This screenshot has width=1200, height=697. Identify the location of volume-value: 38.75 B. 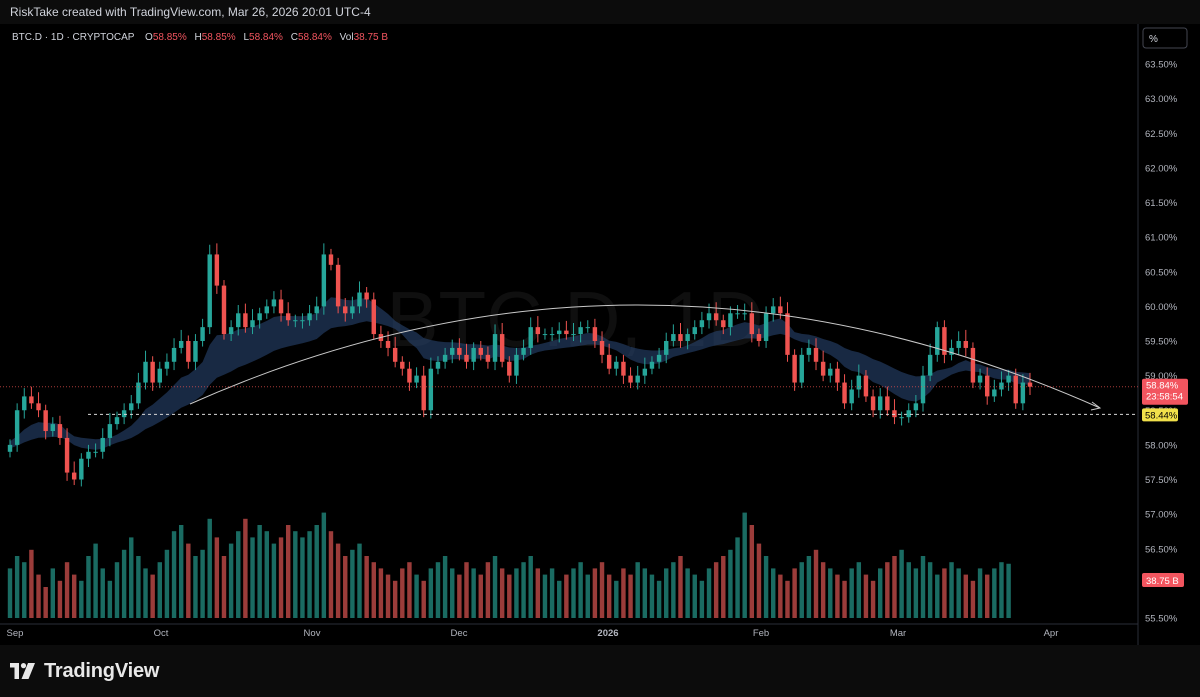
(1162, 581).